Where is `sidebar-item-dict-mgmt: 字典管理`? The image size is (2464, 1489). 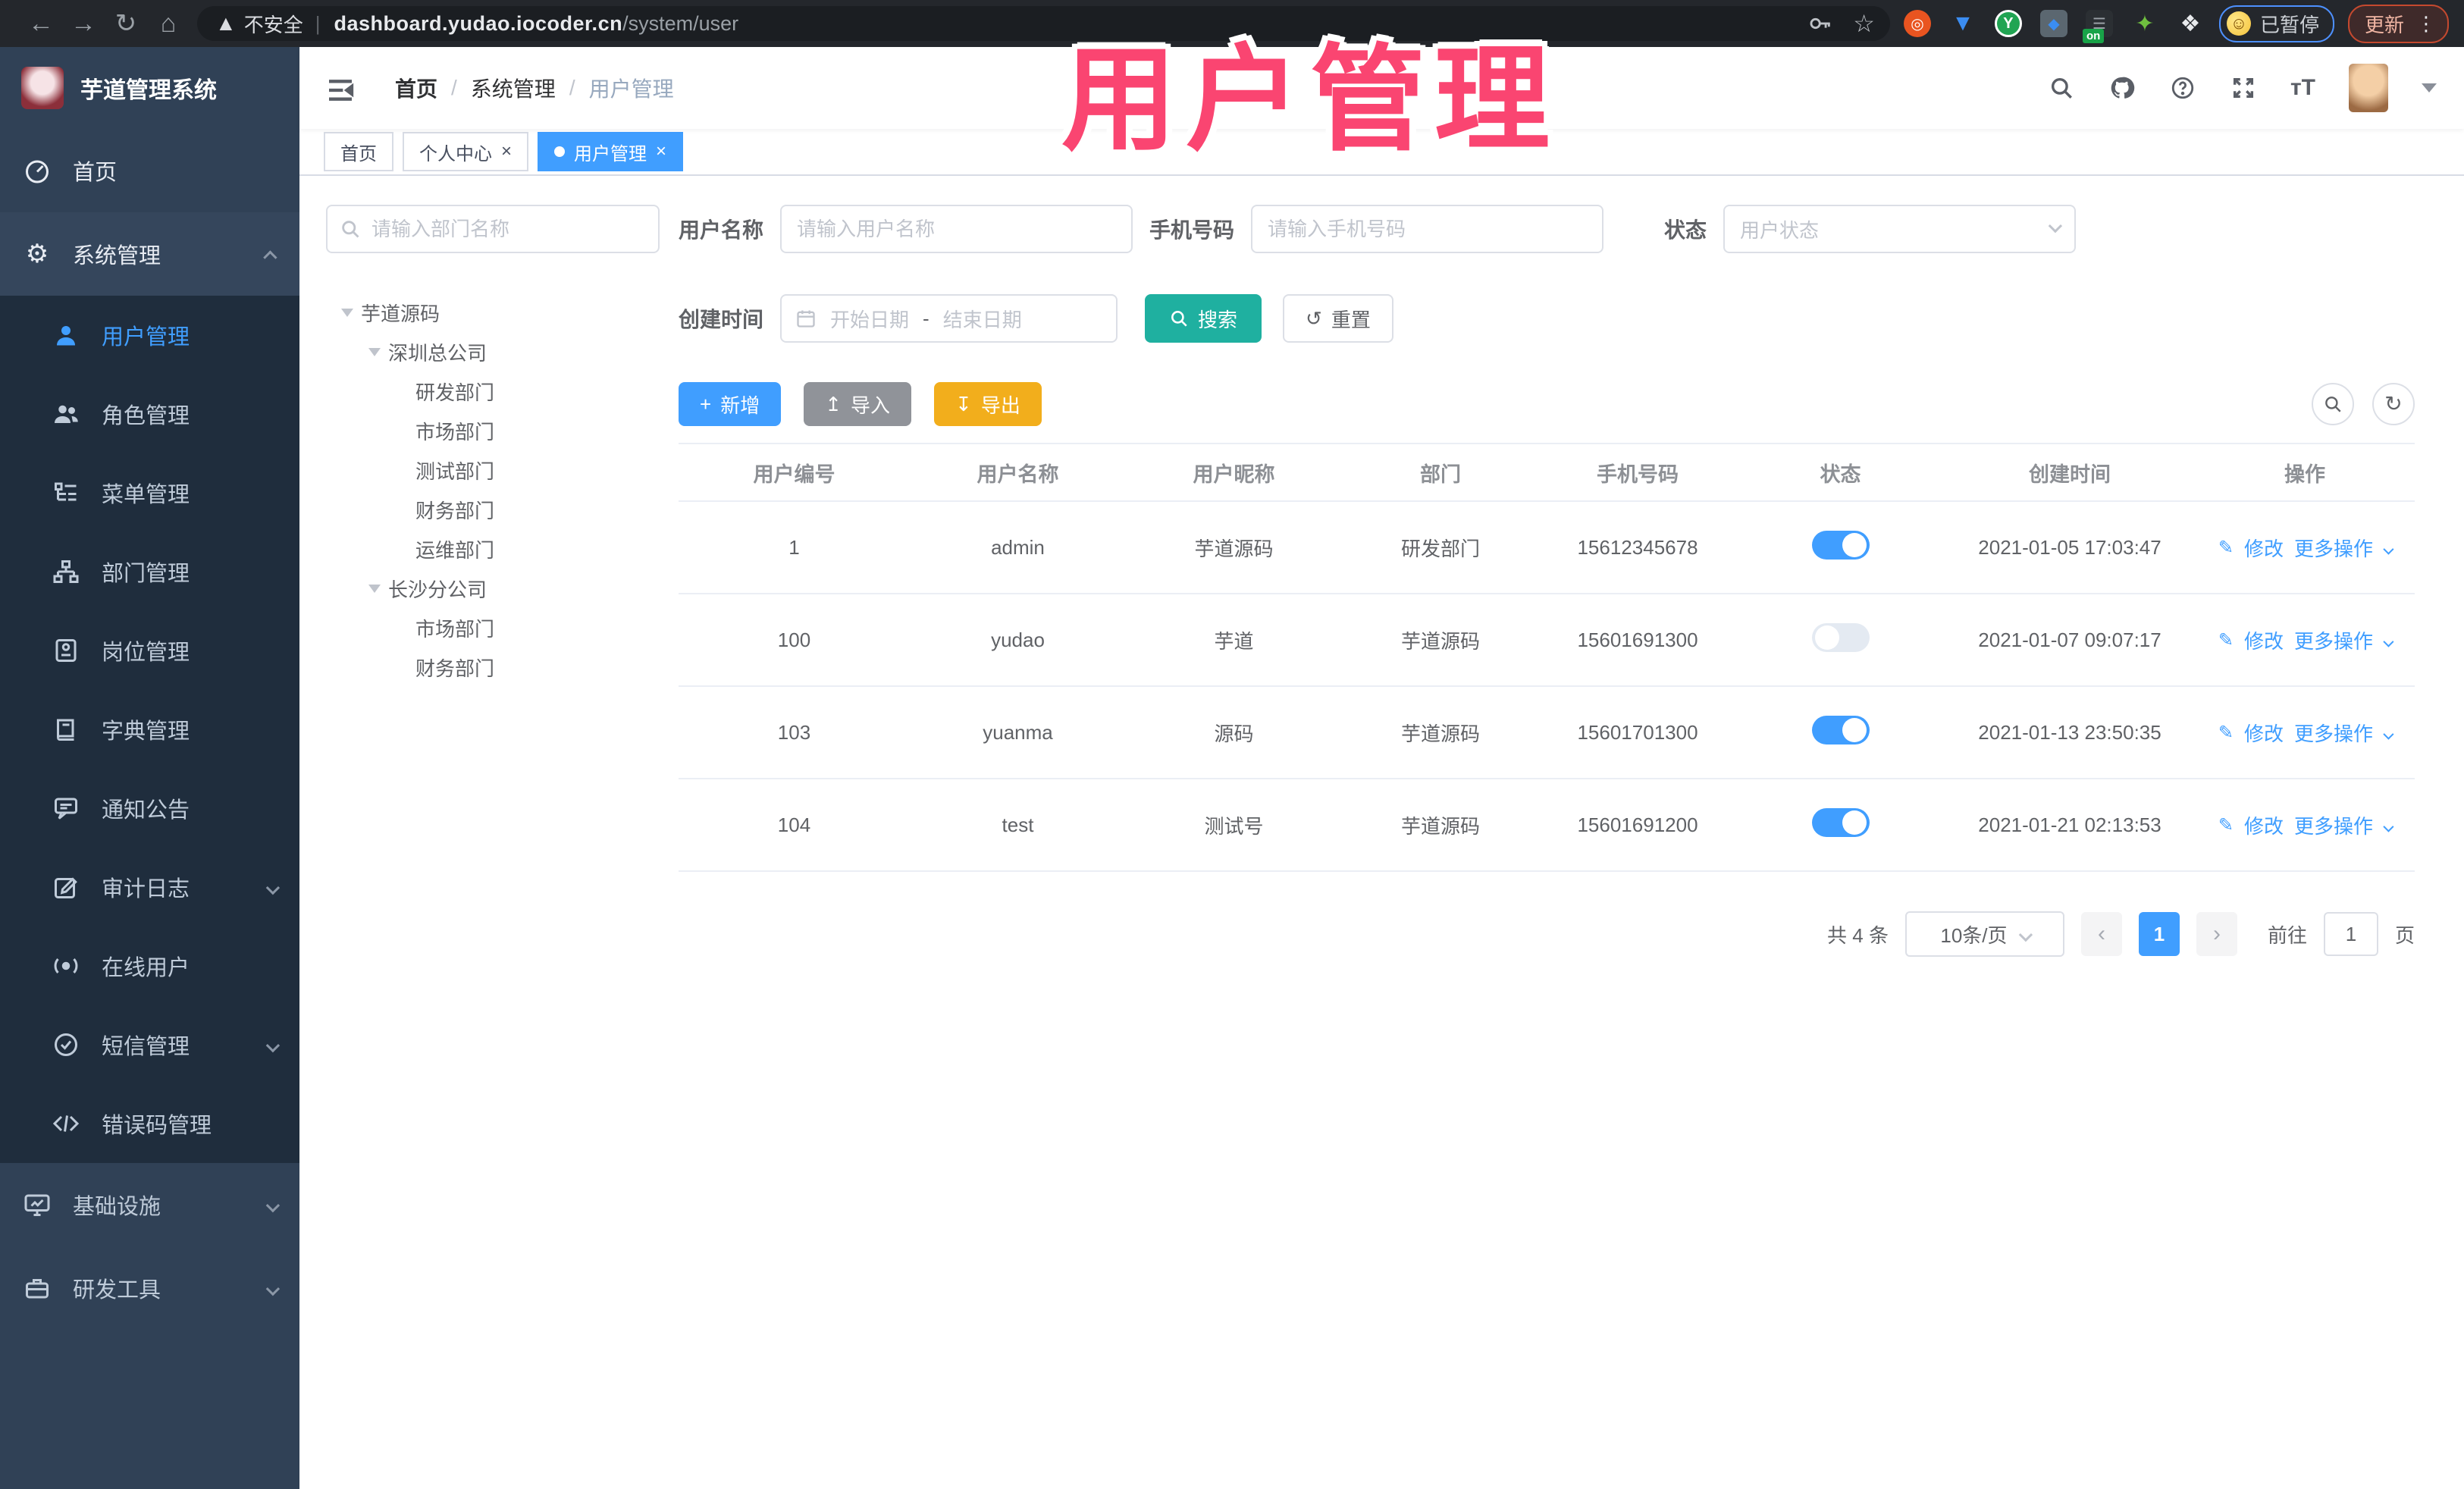 sidebar-item-dict-mgmt: 字典管理 is located at coordinates (150, 729).